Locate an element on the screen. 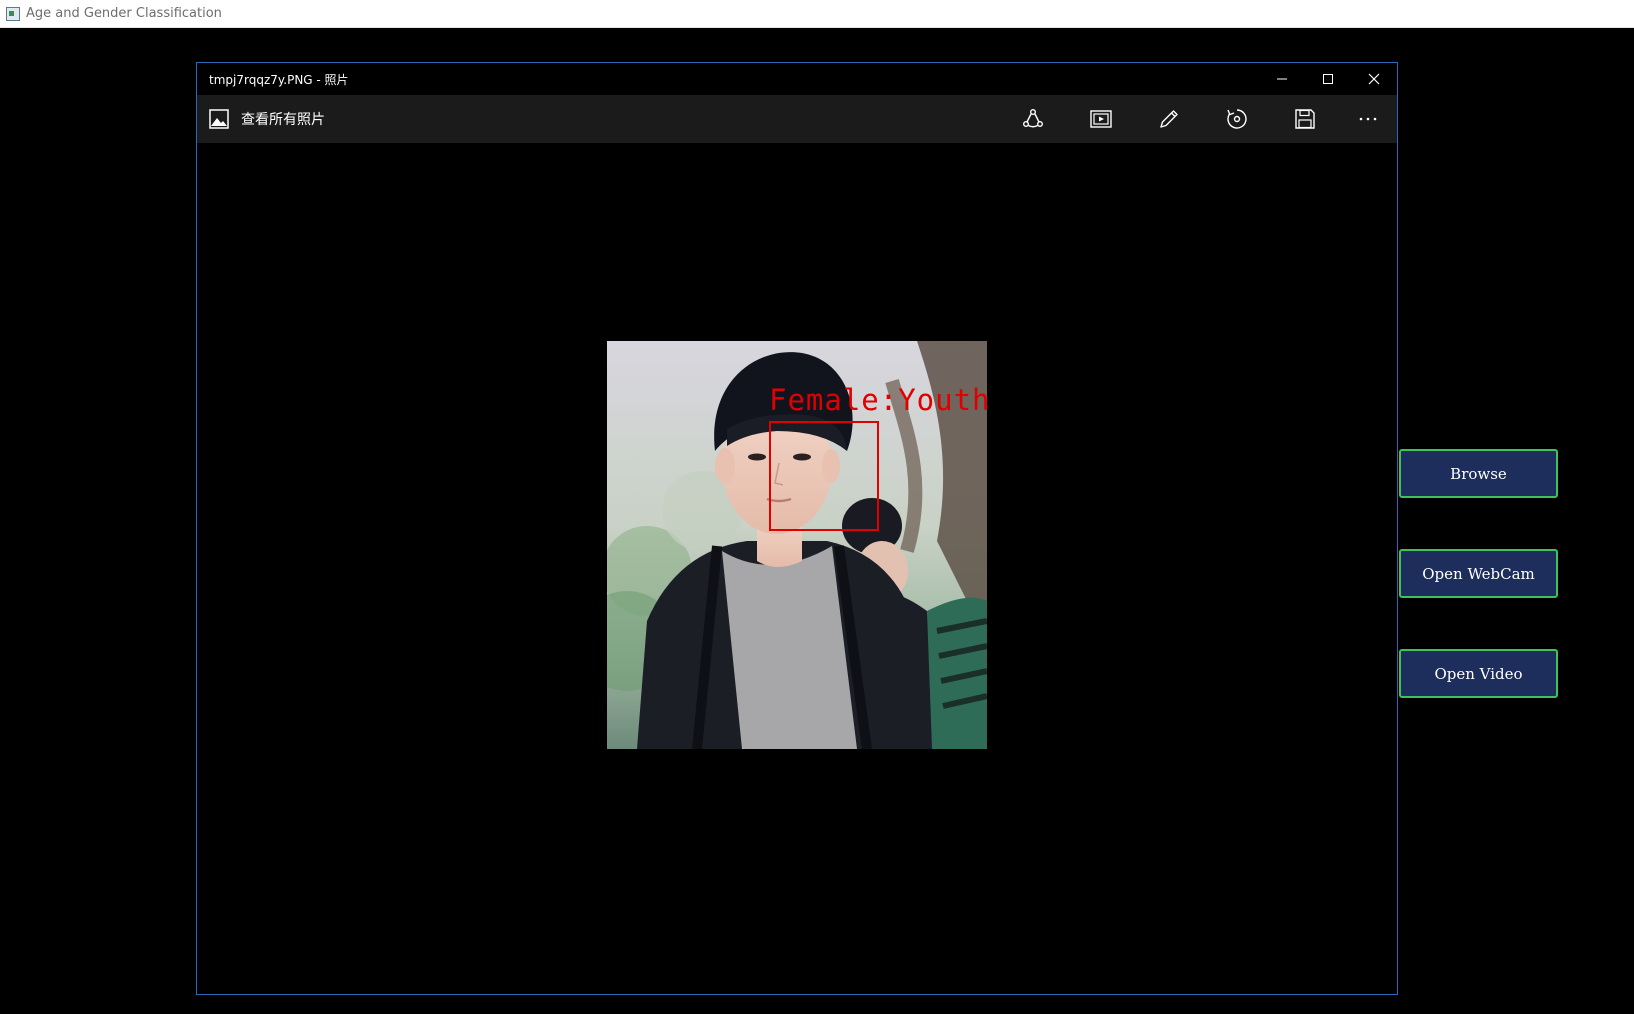 Image resolution: width=1634 pixels, height=1014 pixels. viewer-title: tmpj7rqqz7y.PNG - 照片 is located at coordinates (279, 79).